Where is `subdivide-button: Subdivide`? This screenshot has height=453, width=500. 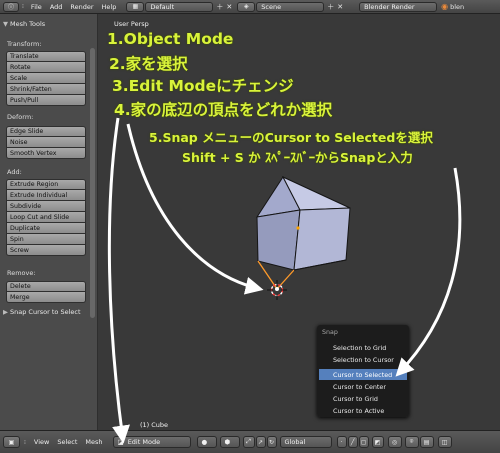
subdivide-button: Subdivide is located at coordinates (46, 206).